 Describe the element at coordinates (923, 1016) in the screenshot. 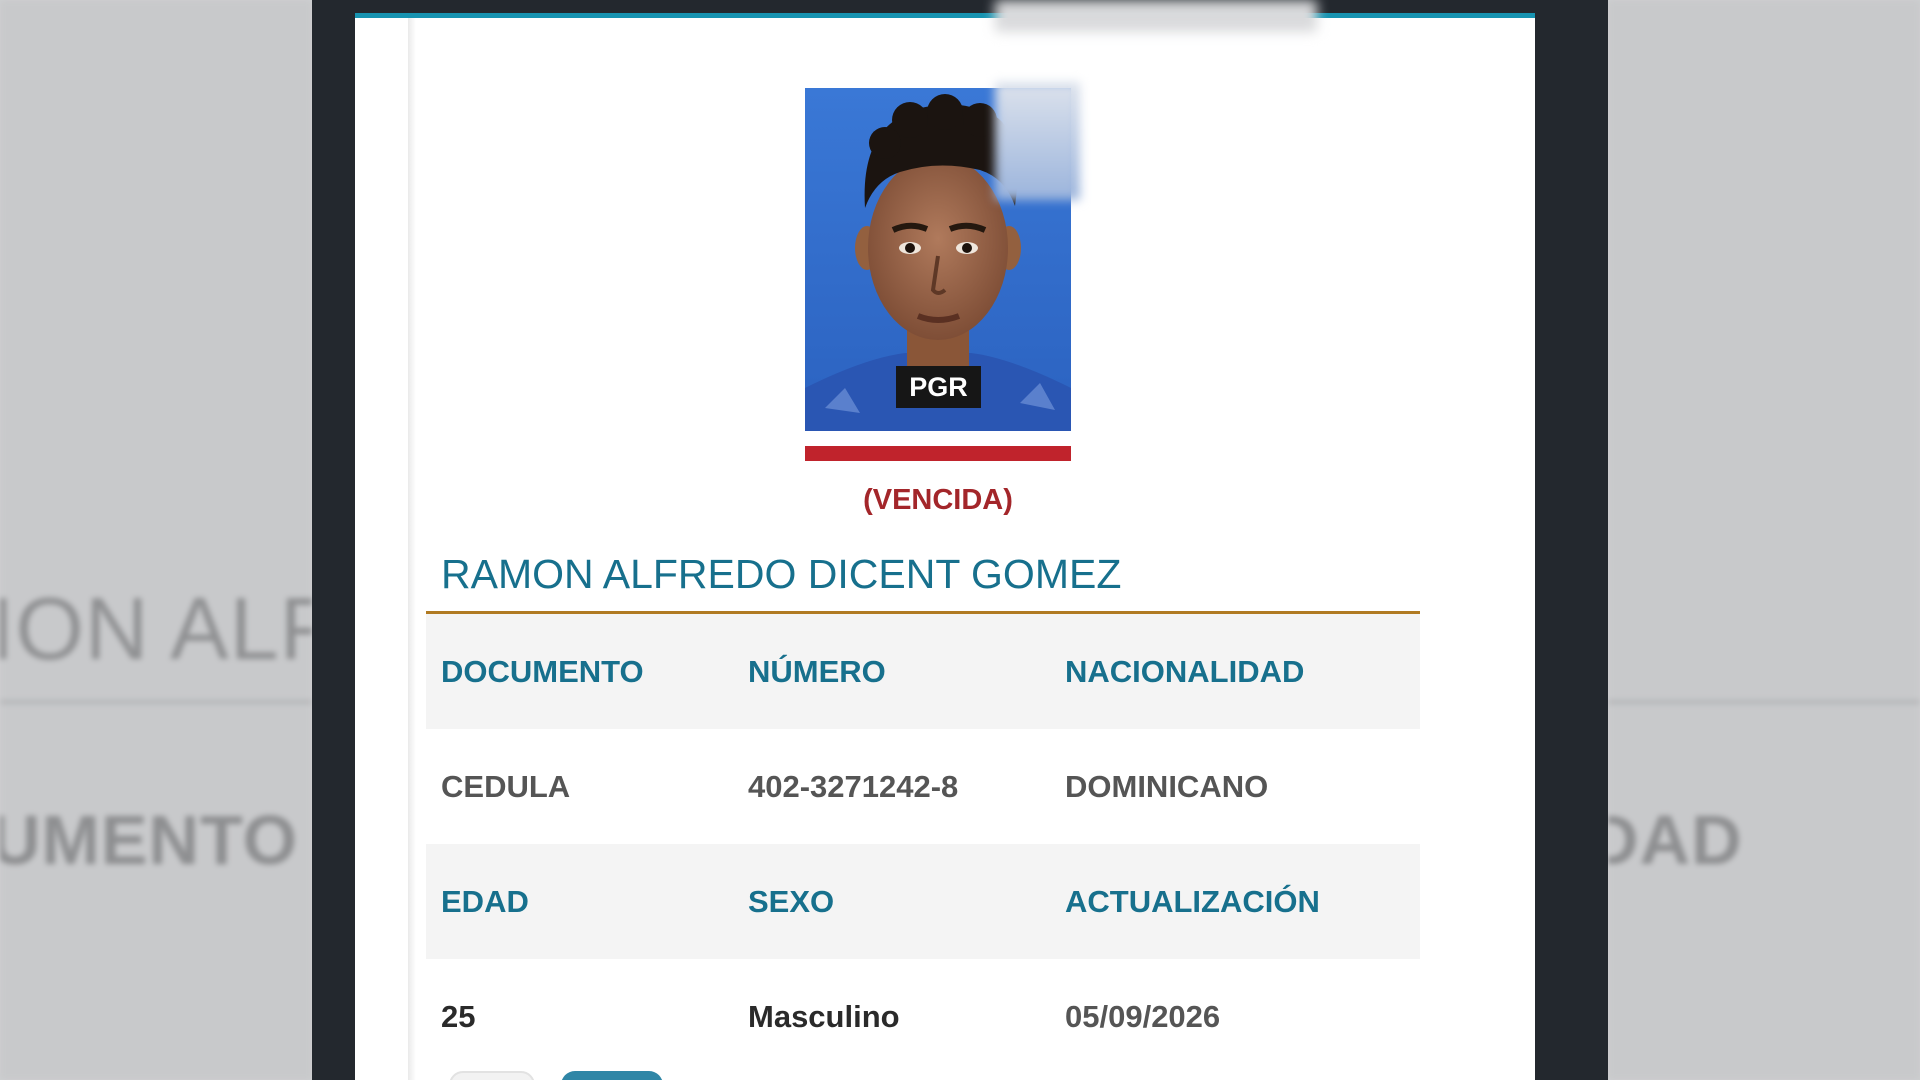

I see `table-row: 25 Masculino 05/09/2026` at that location.